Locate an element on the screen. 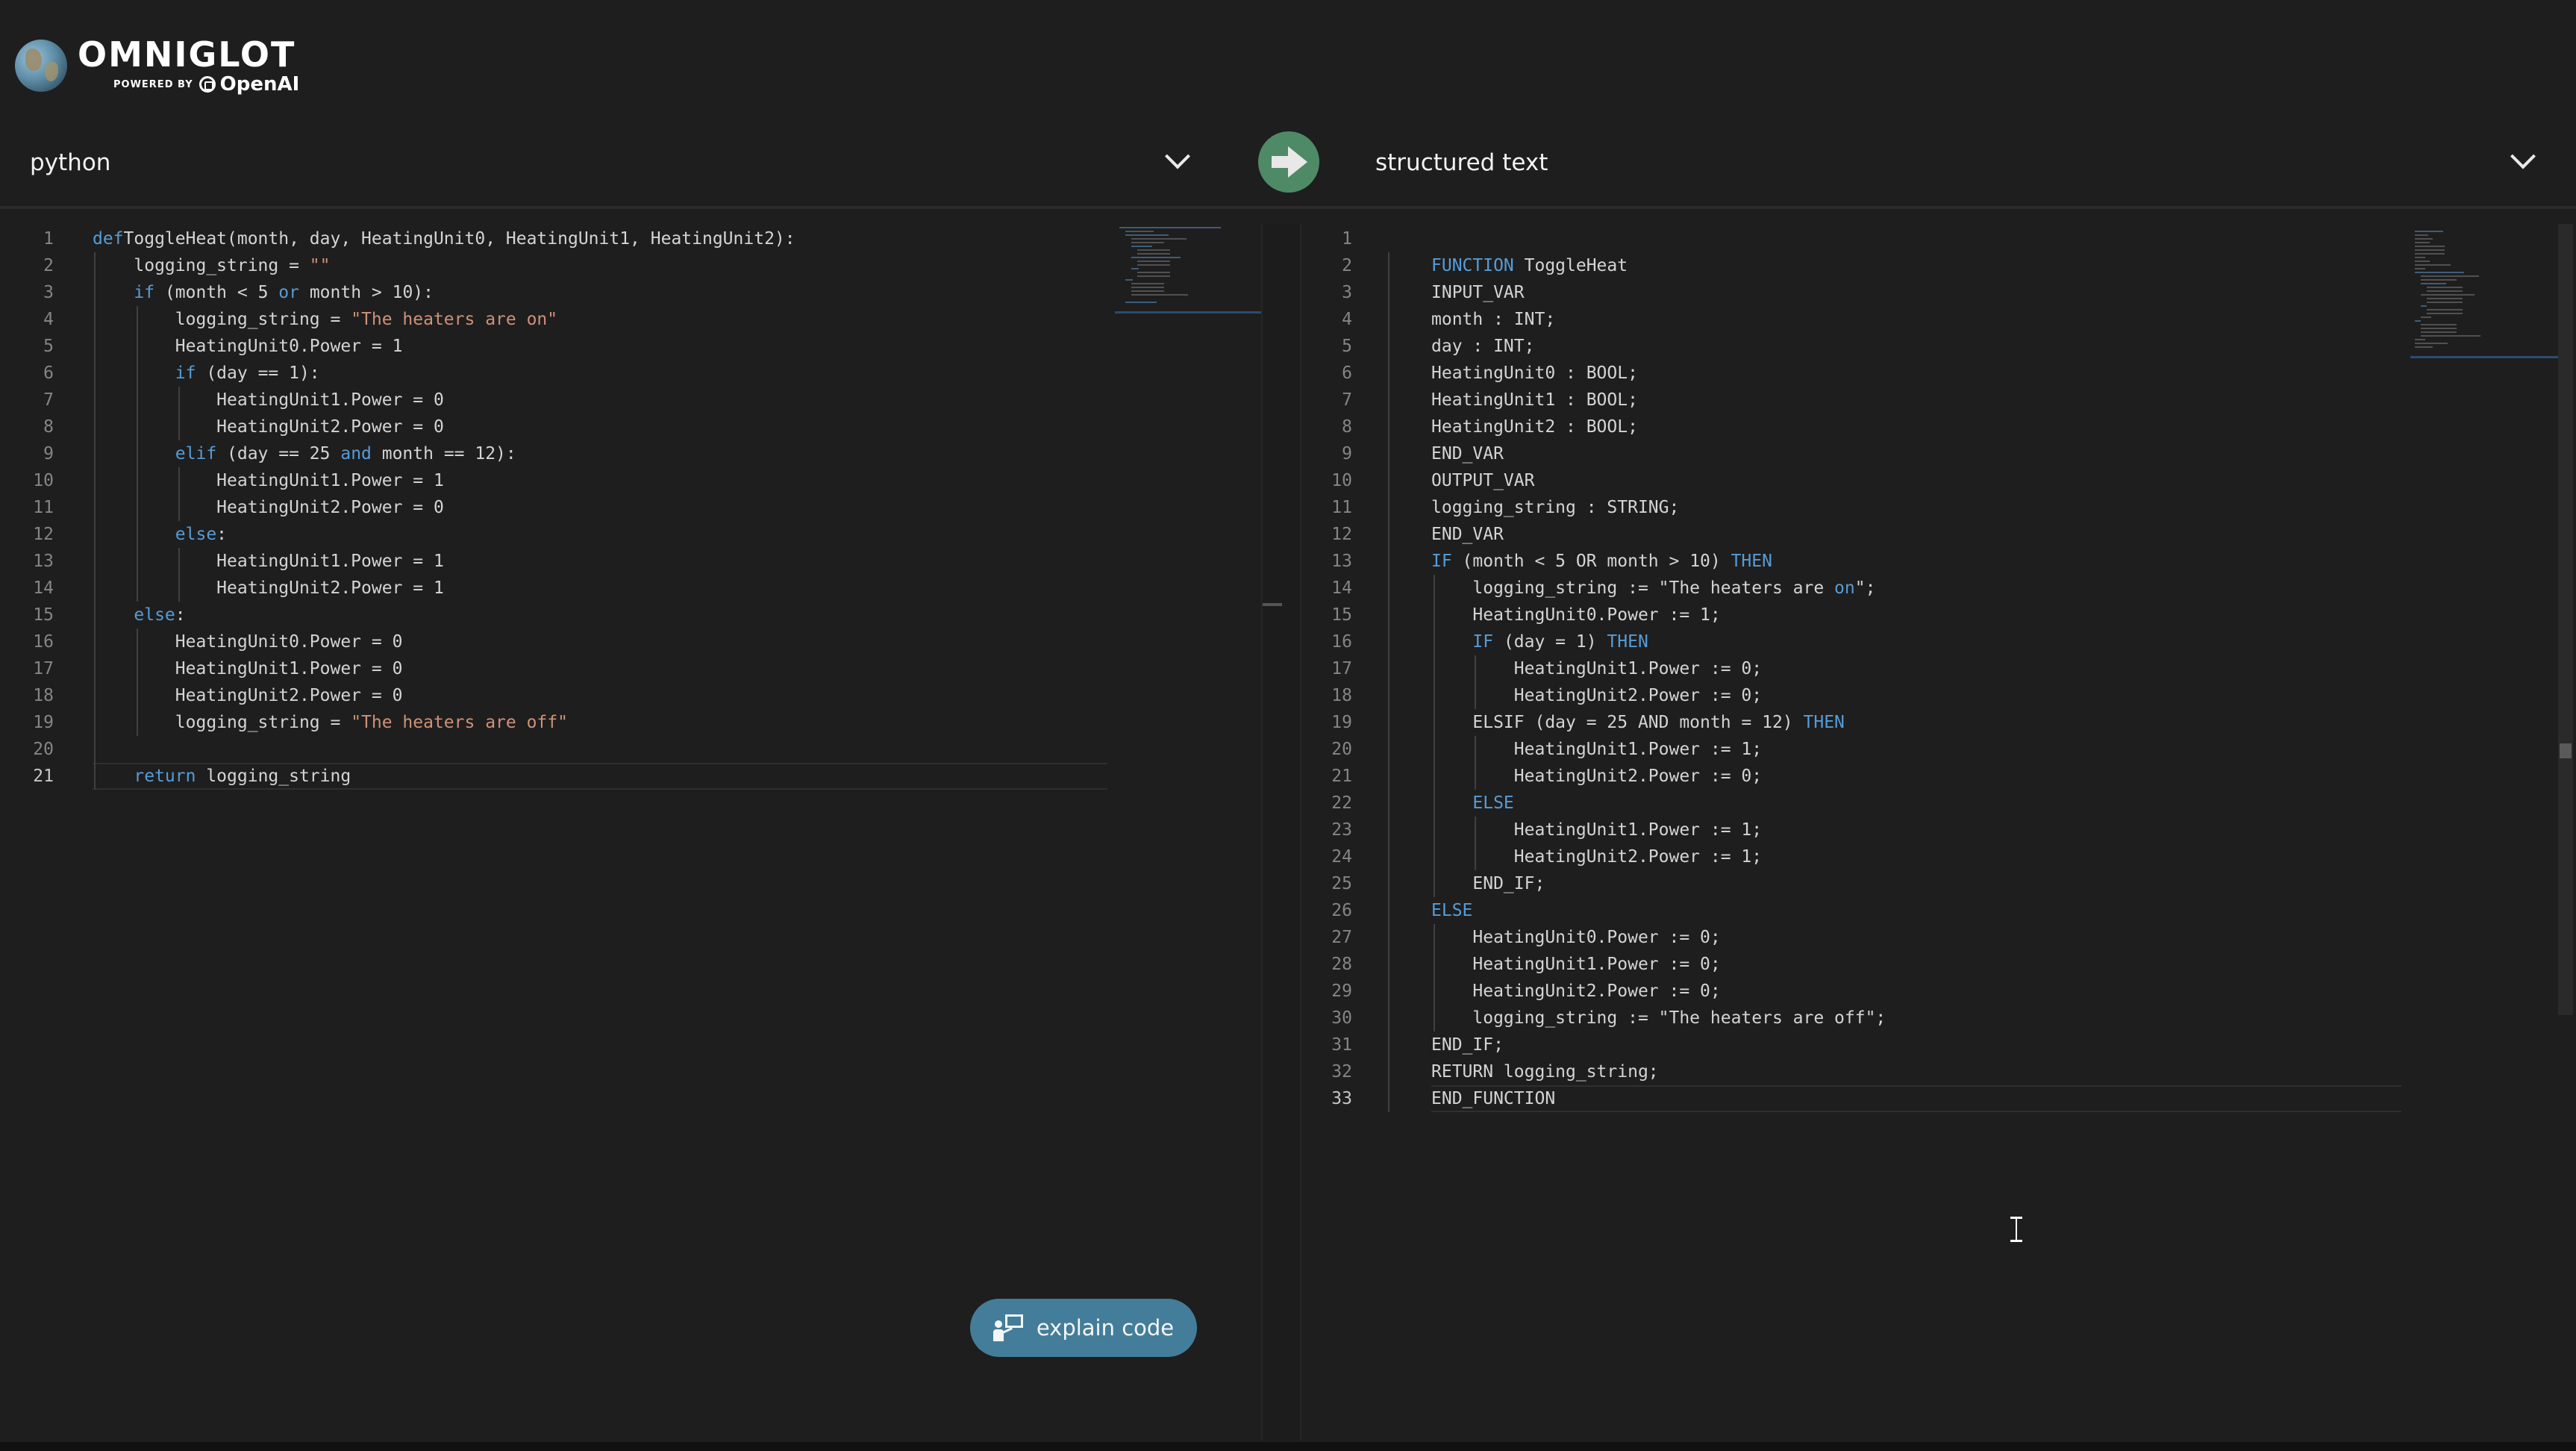 Image resolution: width=2576 pixels, height=1451 pixels. powered-by: POWERED BY OpenAI is located at coordinates (188, 84).